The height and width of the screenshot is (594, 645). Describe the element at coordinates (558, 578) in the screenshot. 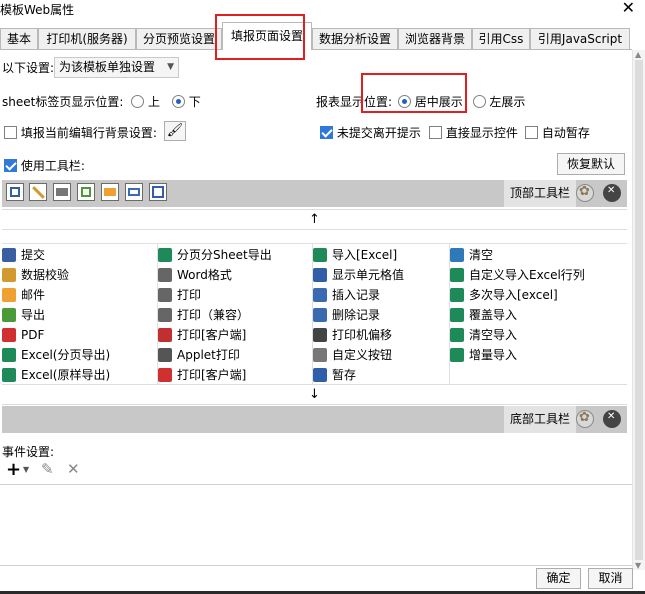

I see `ok-button: 确定` at that location.